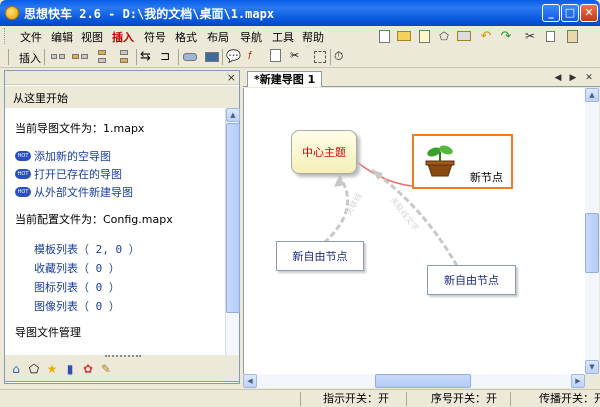 The width and height of the screenshot is (600, 407). I want to click on insert-toolbar: 插入 ⇆ ⊐ 💬 𝑓 ✂ ⏱, so click(300, 57).